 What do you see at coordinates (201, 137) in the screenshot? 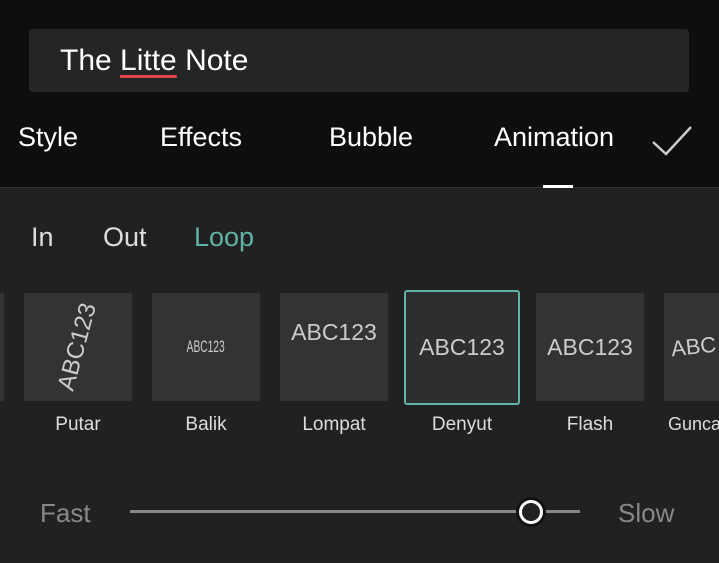
I see `tab-effects: Effects` at bounding box center [201, 137].